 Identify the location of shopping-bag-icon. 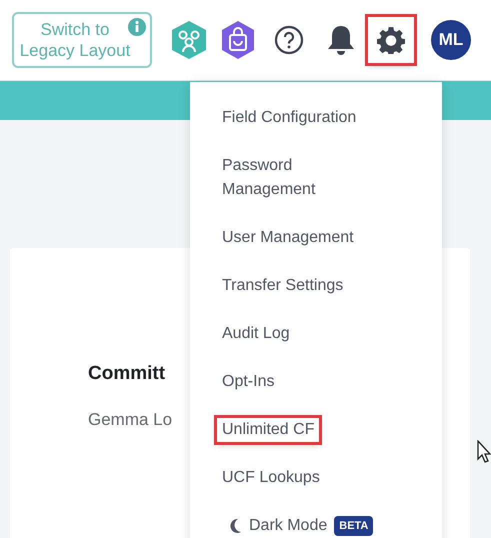
(238, 40).